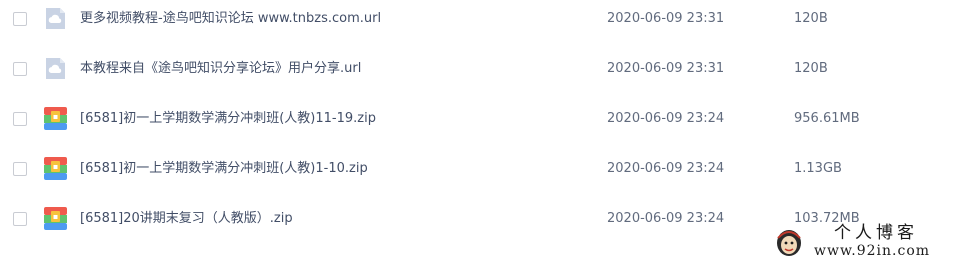 This screenshot has width=966, height=263. What do you see at coordinates (220, 69) in the screenshot?
I see `file-name: 本教程来自《途鸟吧知识分享论坛》用户分享.url` at bounding box center [220, 69].